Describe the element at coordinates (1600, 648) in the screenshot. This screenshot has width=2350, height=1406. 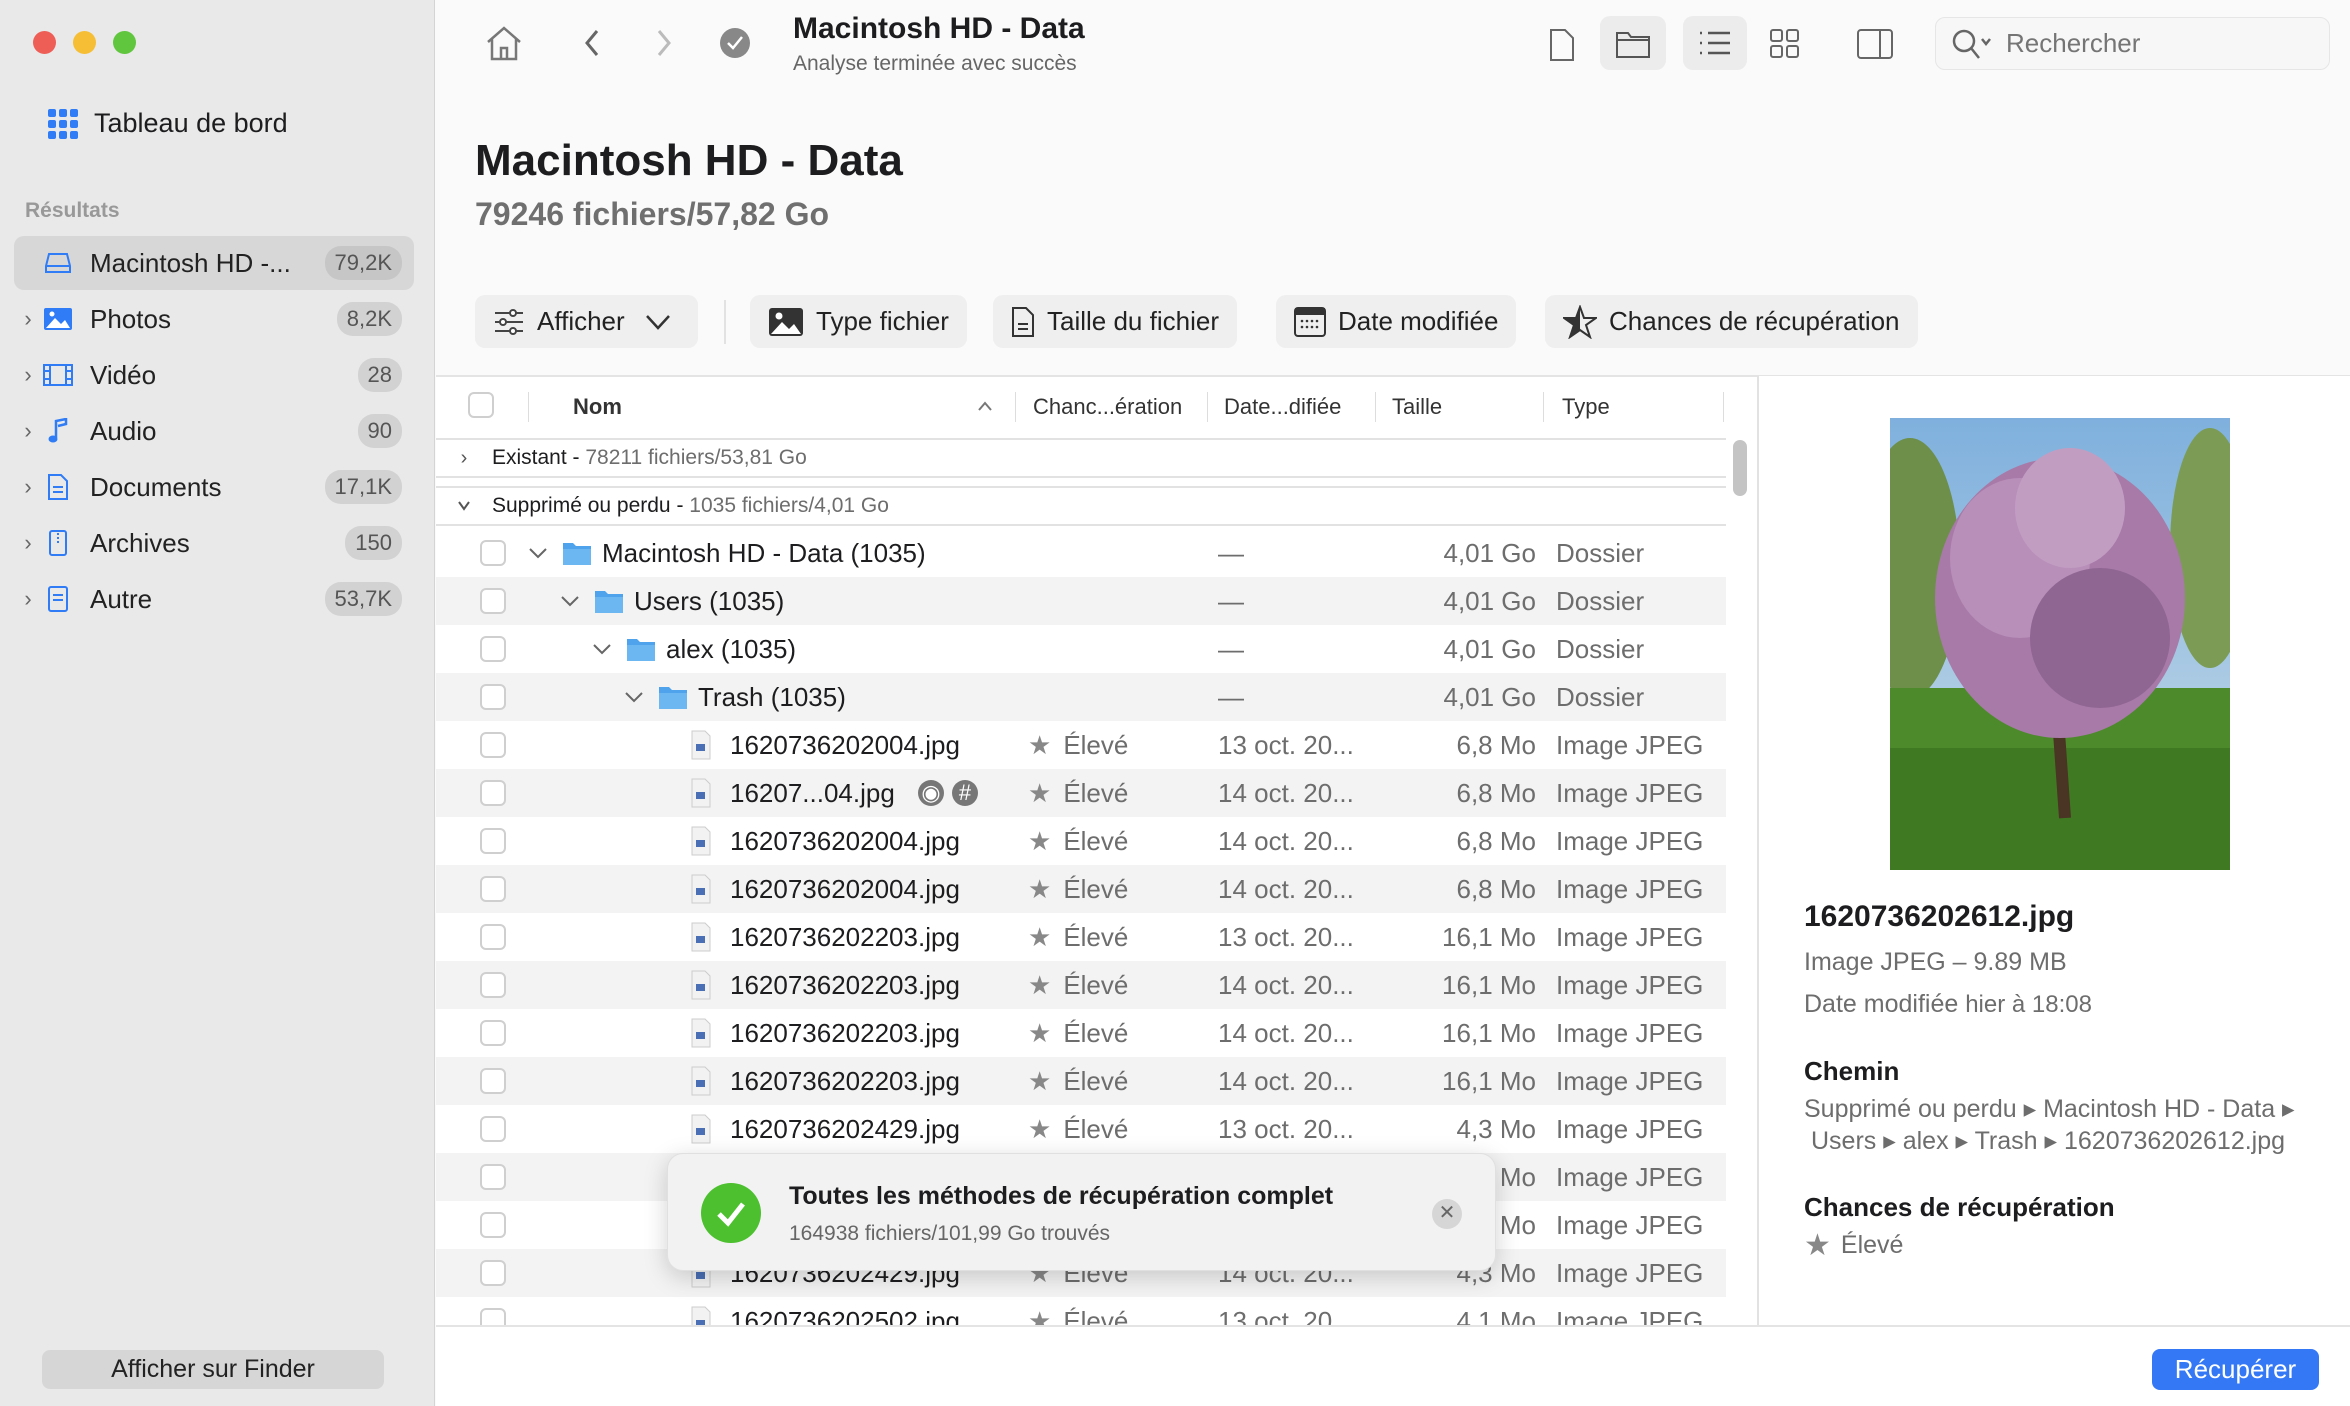
I see `row-type: Dossier` at that location.